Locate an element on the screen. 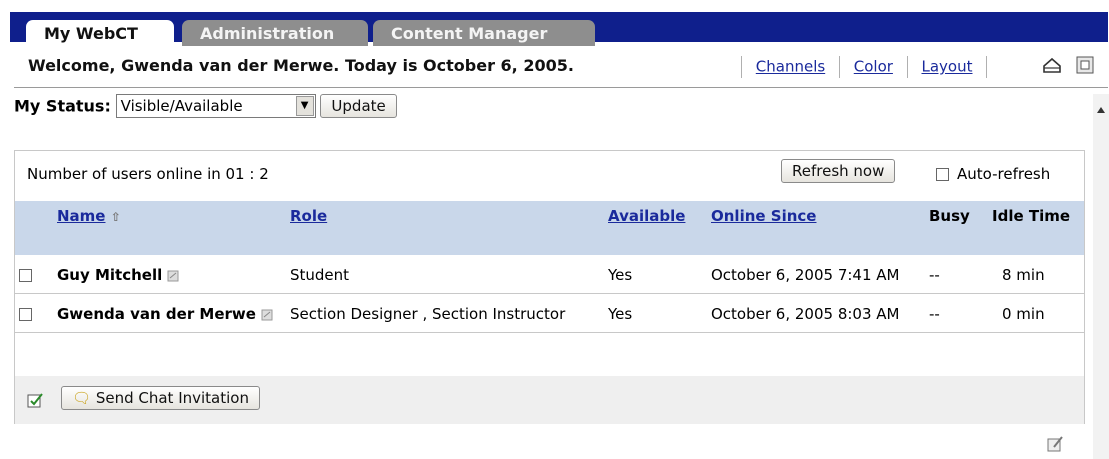  name-cell: Guy Mitchell is located at coordinates (169, 274).